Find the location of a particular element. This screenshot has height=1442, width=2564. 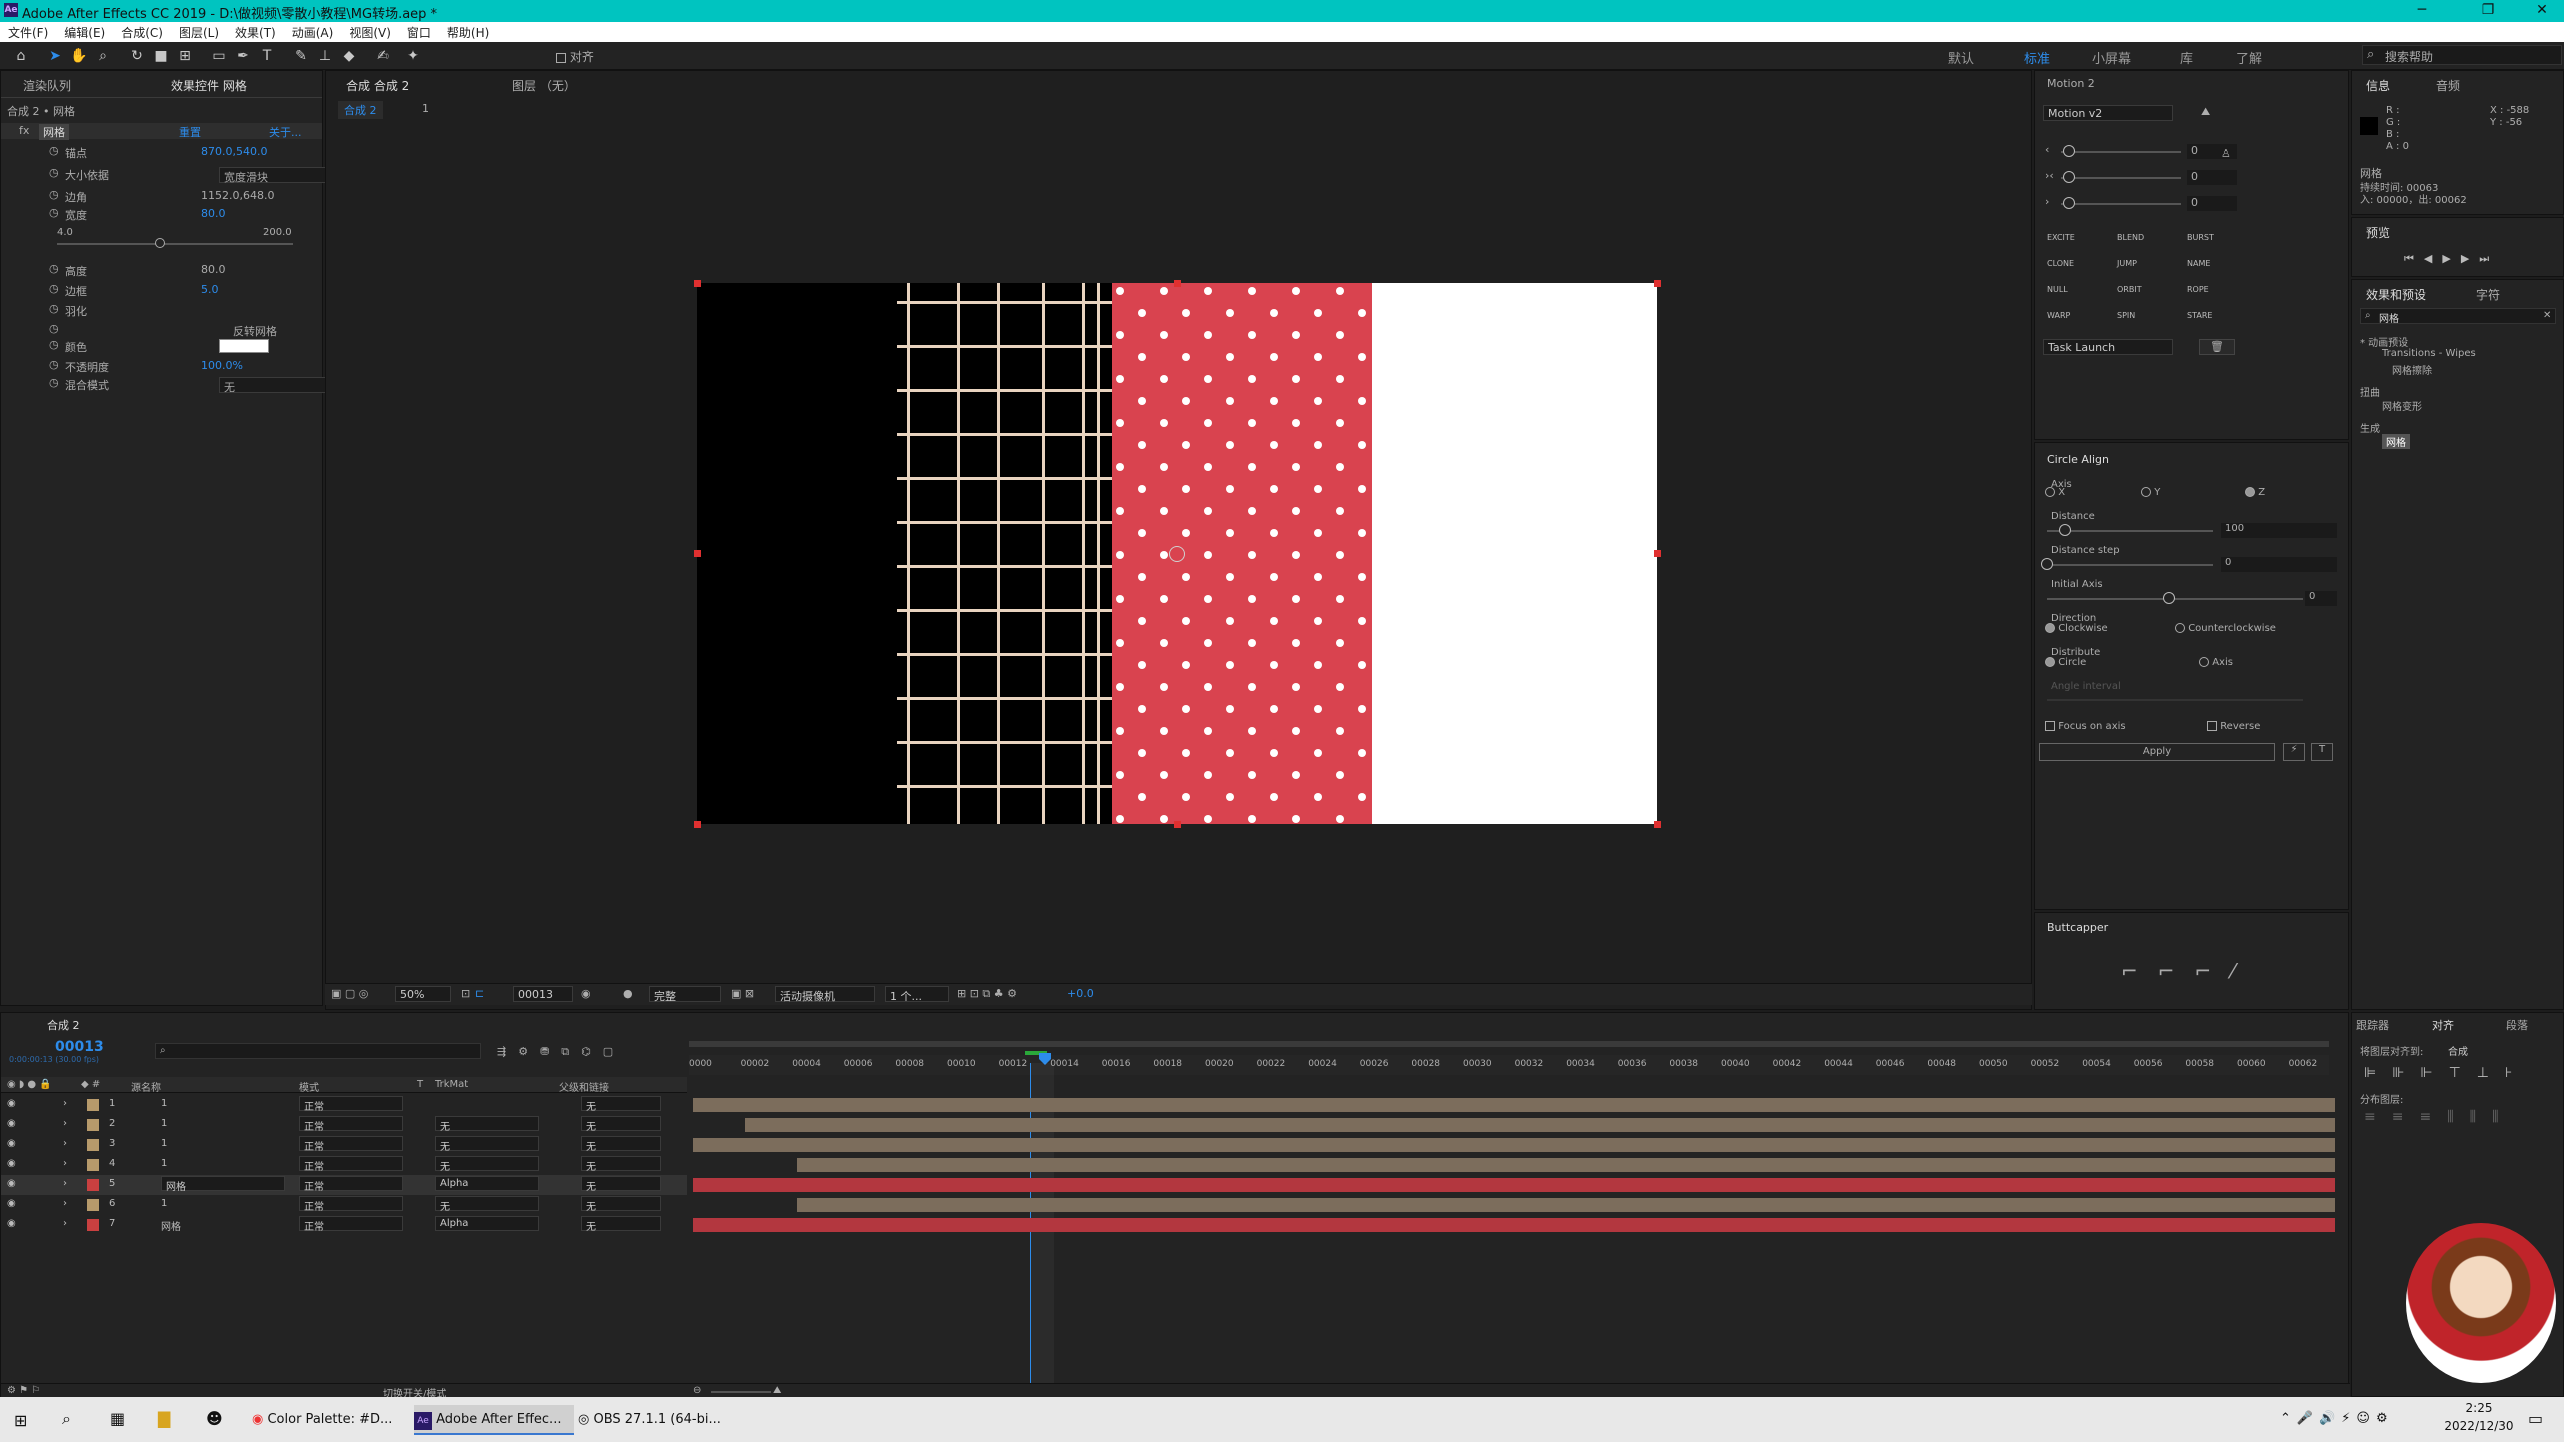

tab-align: 对齐 is located at coordinates (2443, 1025).